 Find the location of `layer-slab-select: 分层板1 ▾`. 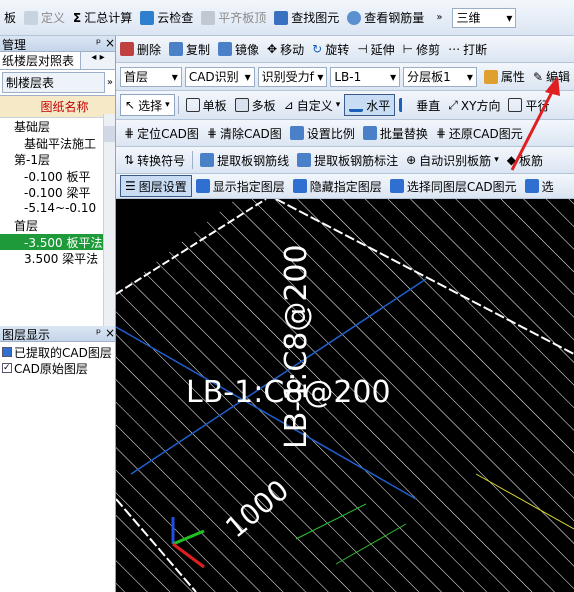

layer-slab-select: 分层板1 ▾ is located at coordinates (440, 76).